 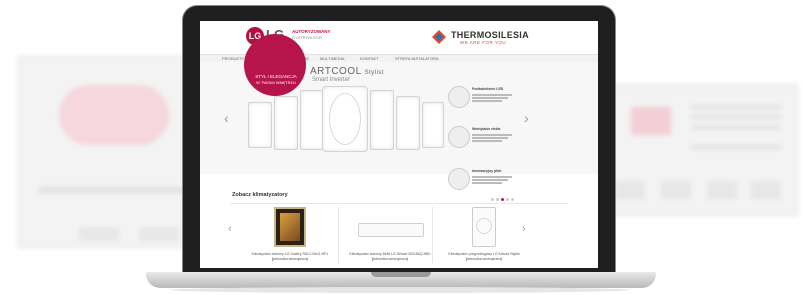 What do you see at coordinates (401, 280) in the screenshot?
I see `laptop-base` at bounding box center [401, 280].